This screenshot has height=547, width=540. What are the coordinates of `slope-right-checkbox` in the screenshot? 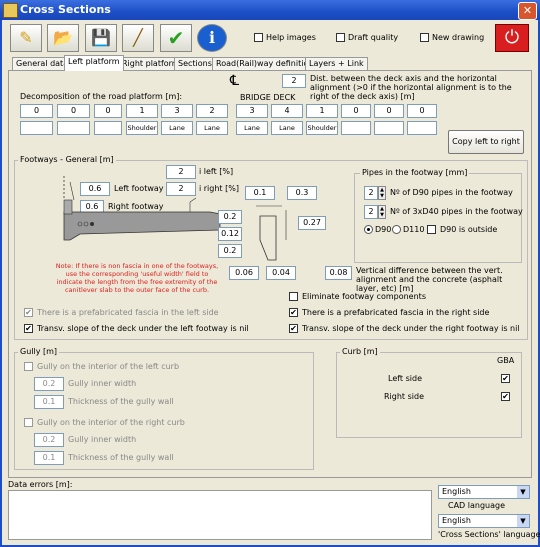 It's located at (293, 328).